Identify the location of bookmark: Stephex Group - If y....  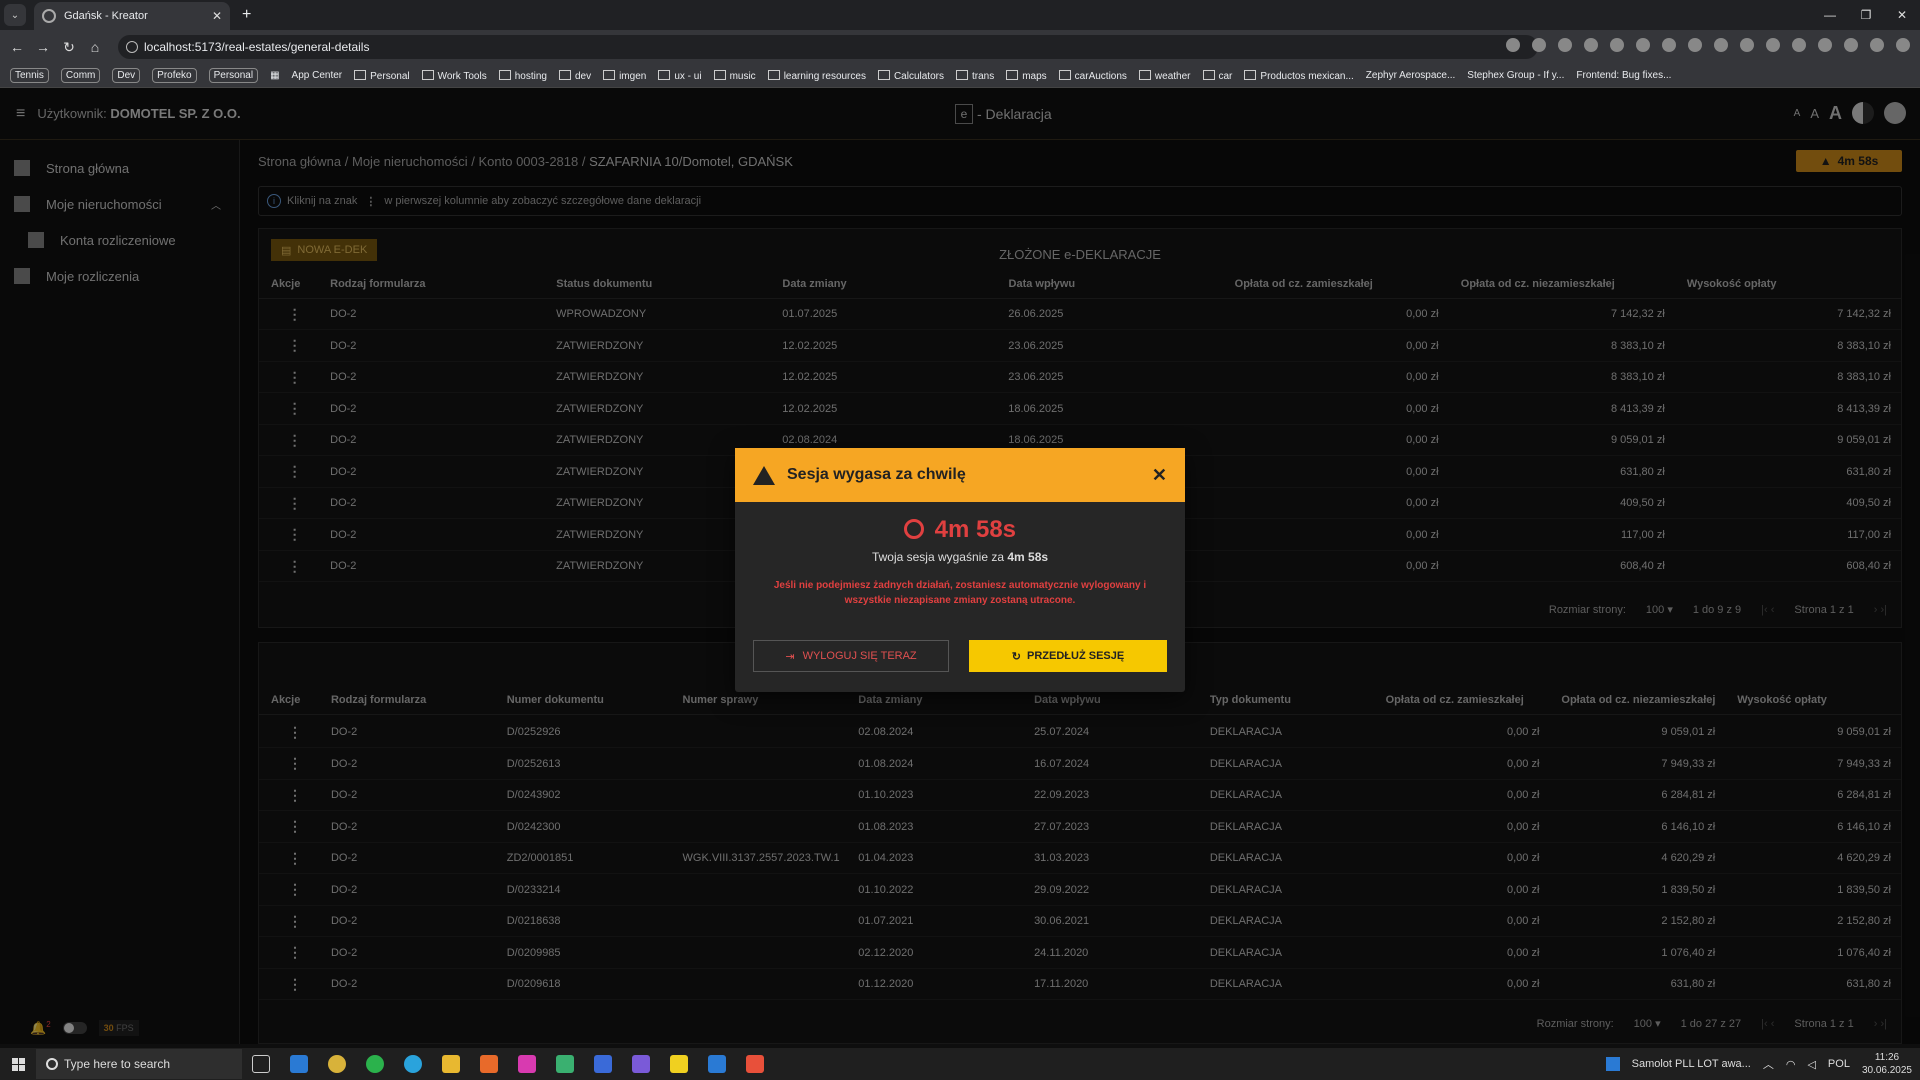
(1515, 75).